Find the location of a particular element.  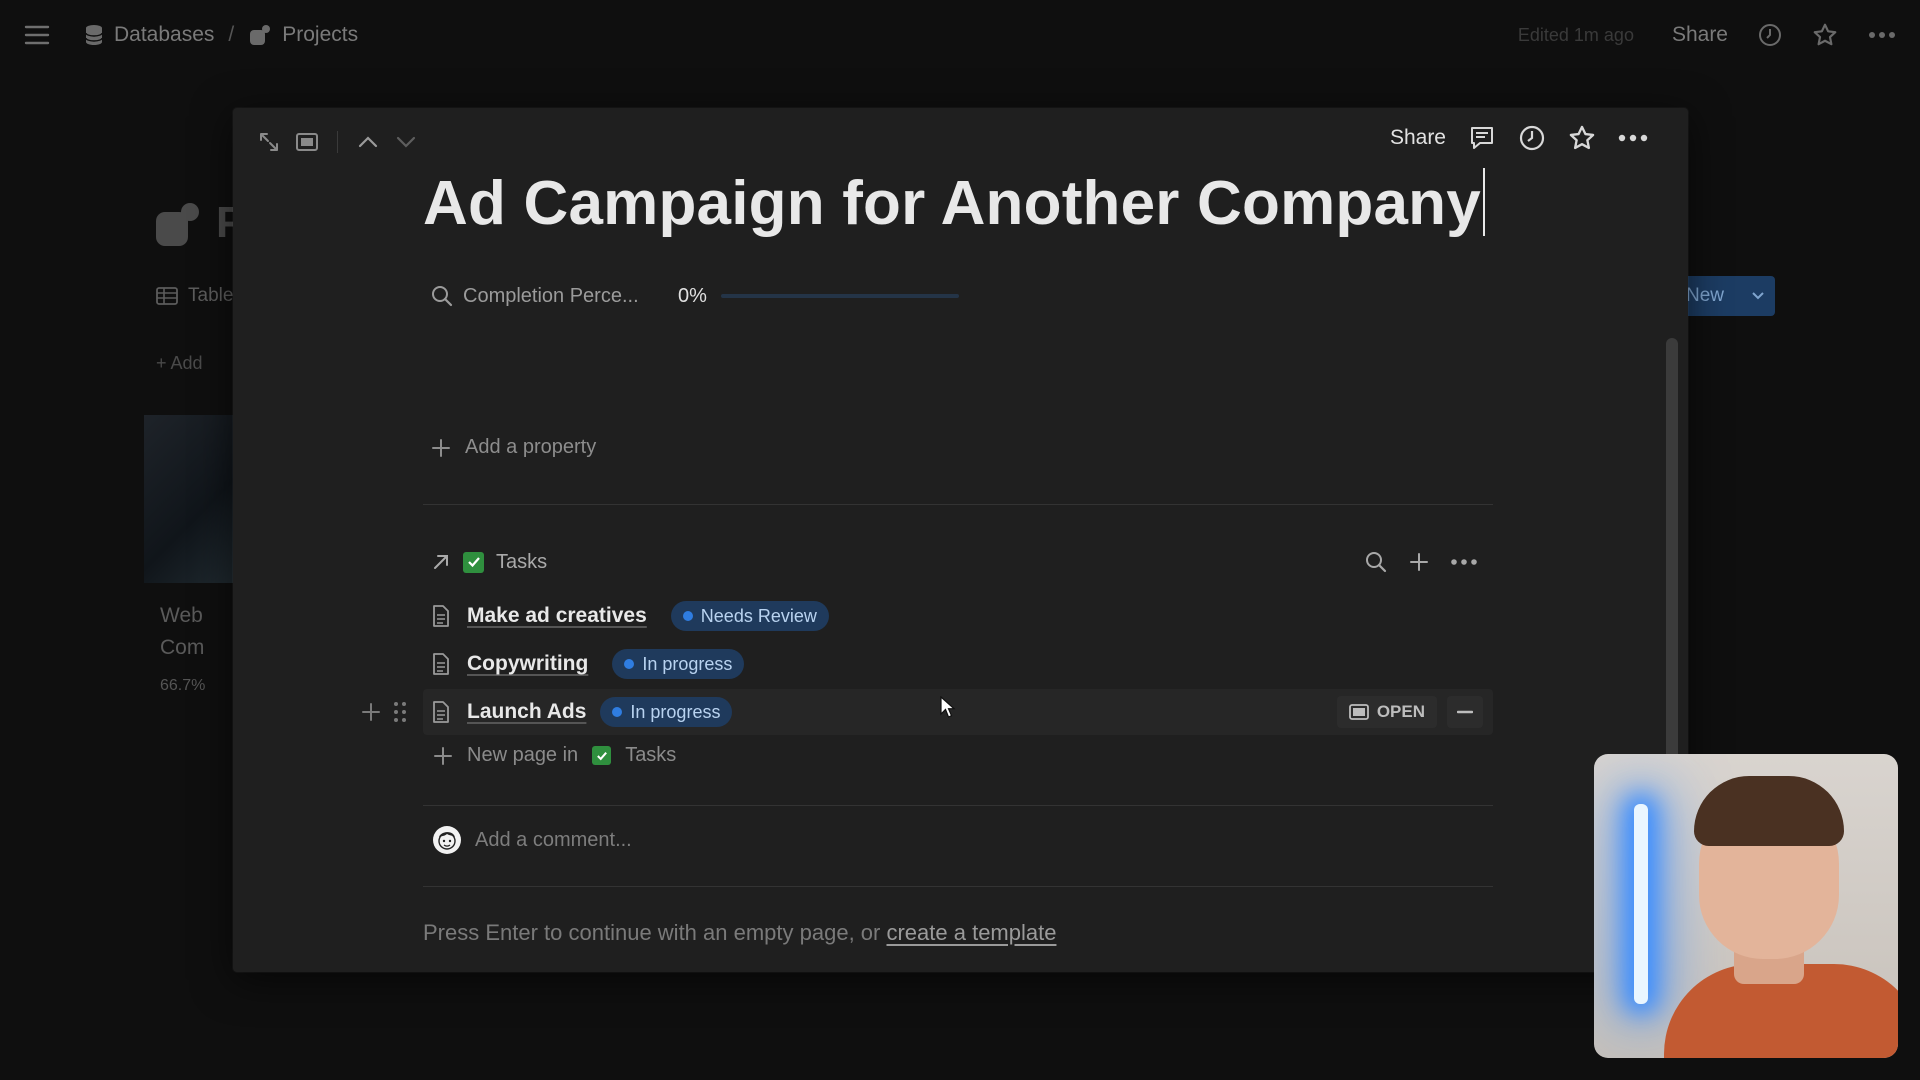

task-name: Launch Ads is located at coordinates (526, 712).